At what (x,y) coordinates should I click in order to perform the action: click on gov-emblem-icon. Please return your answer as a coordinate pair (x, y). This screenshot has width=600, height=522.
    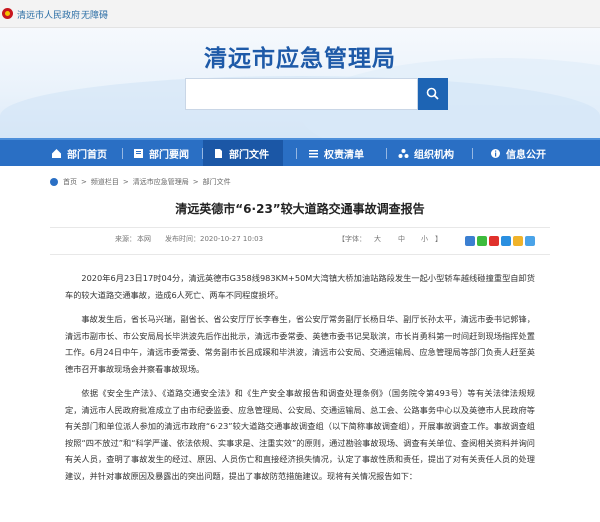
    Looking at the image, I should click on (7, 13).